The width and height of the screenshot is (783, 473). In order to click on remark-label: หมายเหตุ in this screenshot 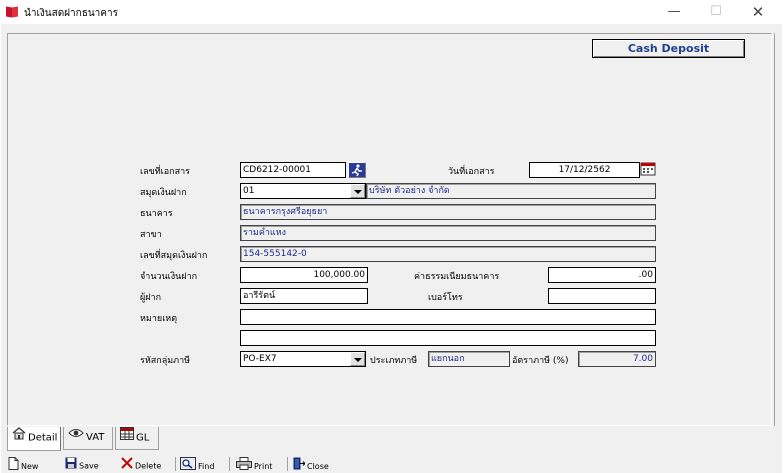, I will do `click(159, 319)`.